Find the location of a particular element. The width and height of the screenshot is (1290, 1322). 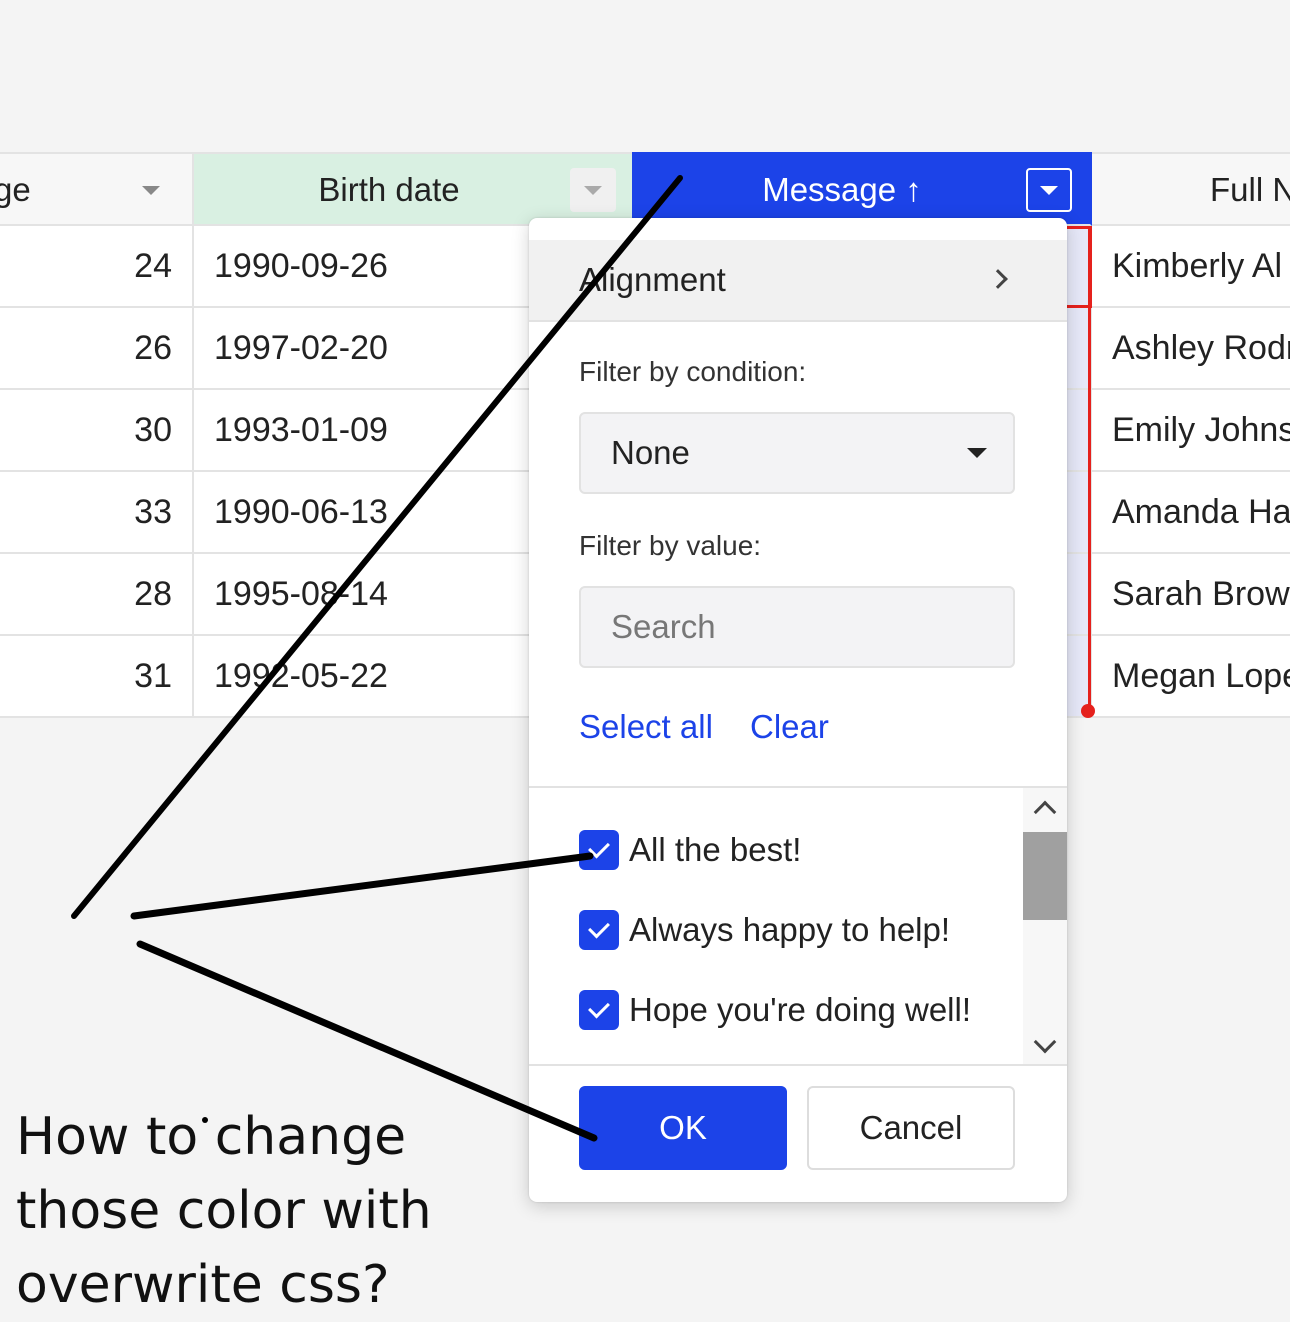

cell-age: 30 is located at coordinates (97, 431).